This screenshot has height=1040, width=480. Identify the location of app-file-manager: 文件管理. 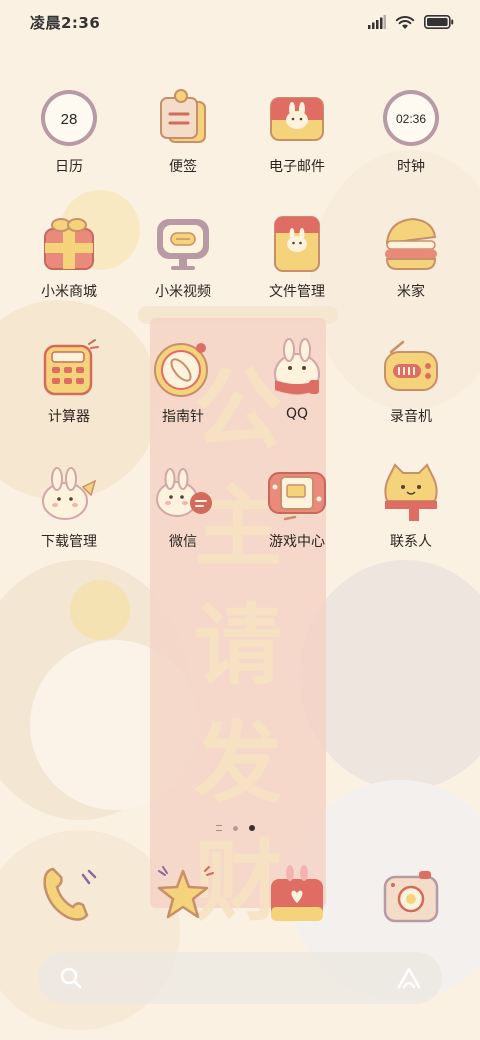
(297, 273).